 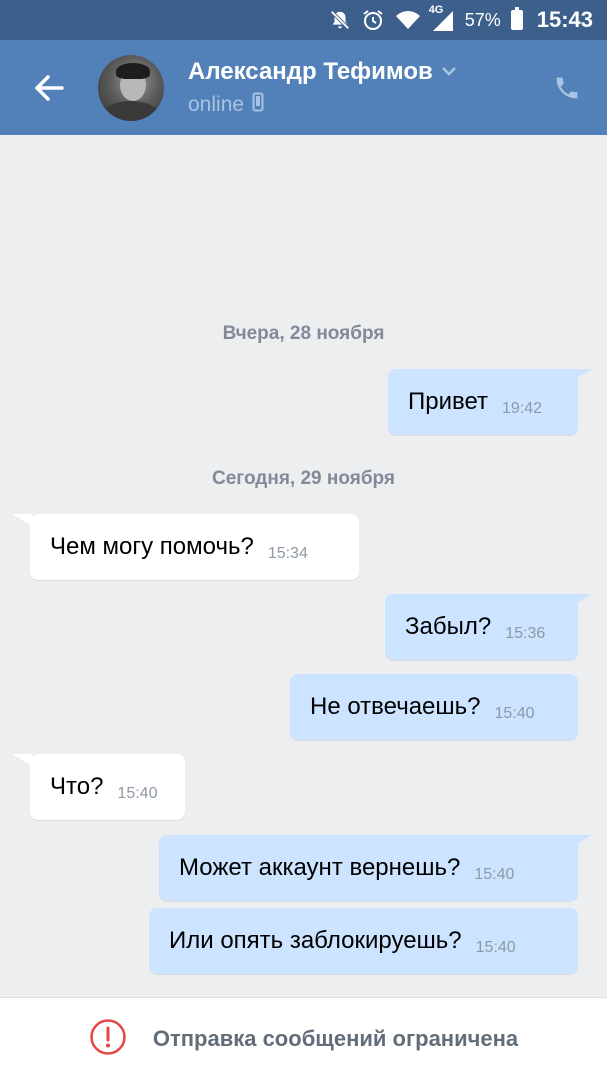 I want to click on alert-circle-icon, so click(x=108, y=1039).